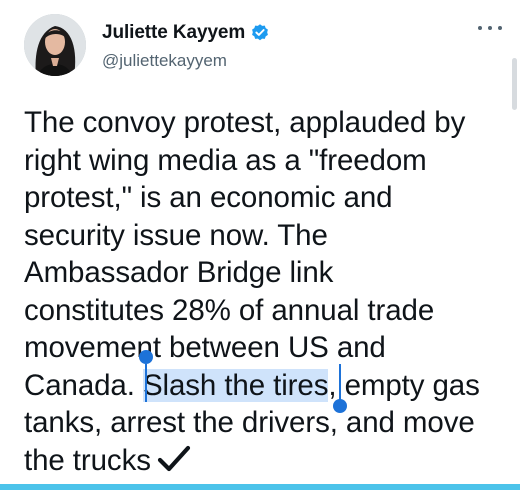 Image resolution: width=520 pixels, height=490 pixels. Describe the element at coordinates (174, 459) in the screenshot. I see `heavy-check-mark-icon` at that location.